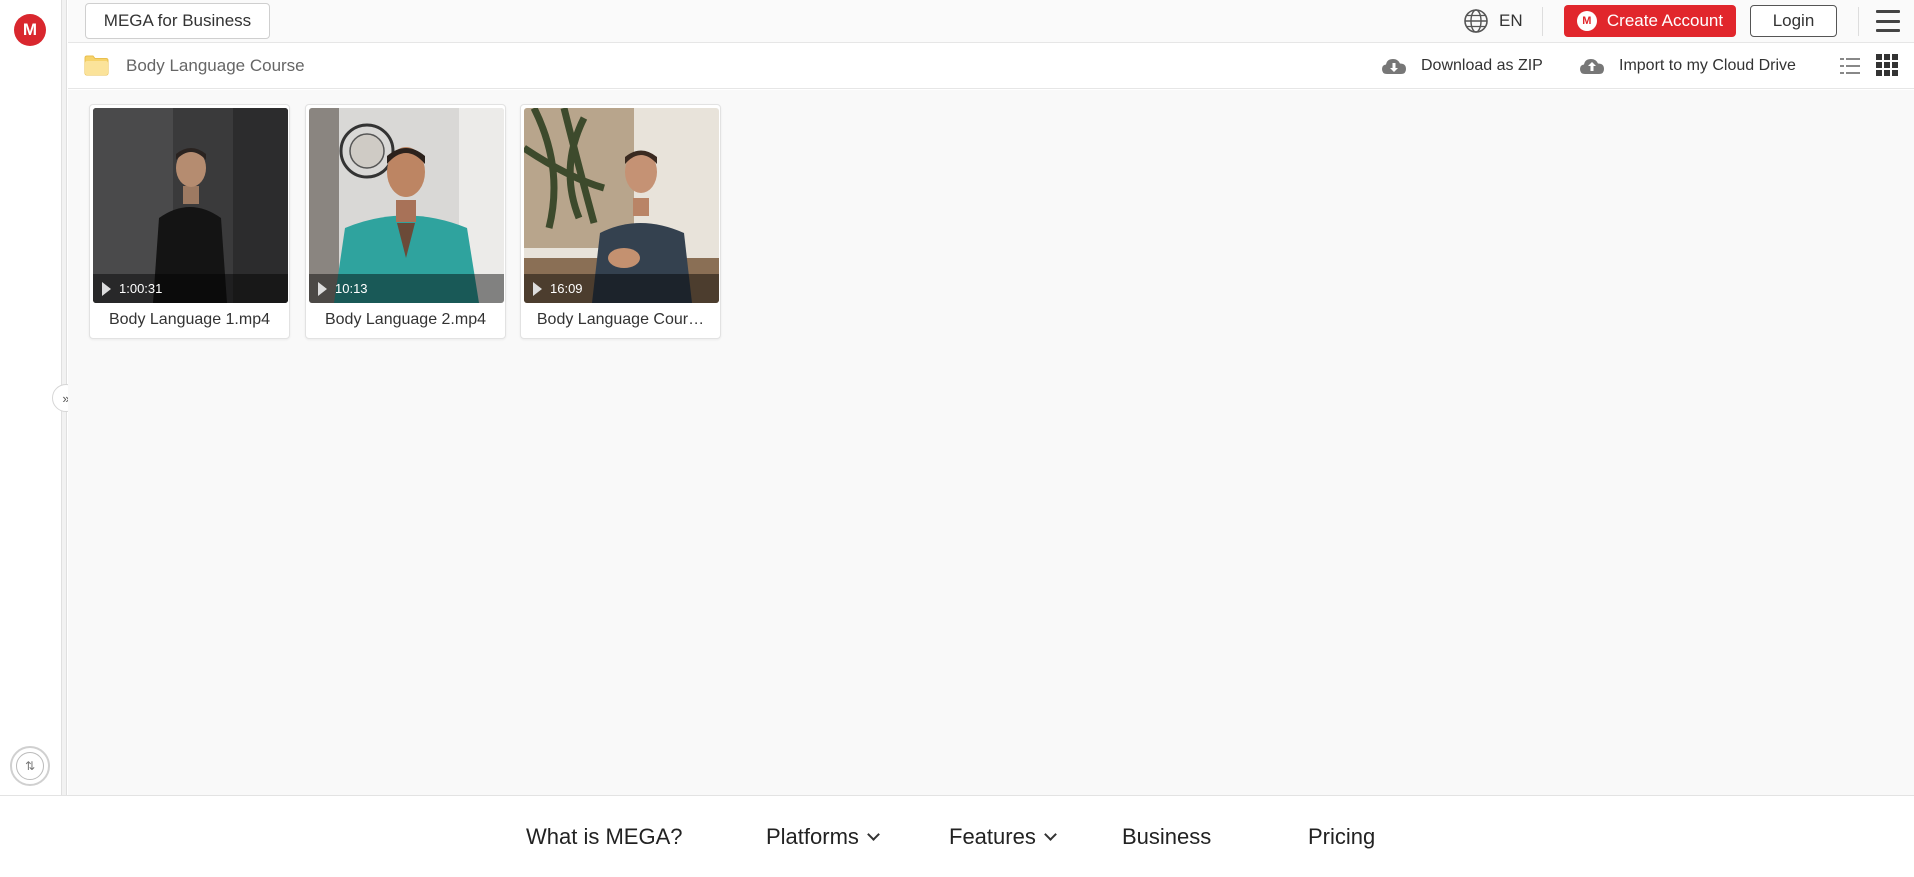 This screenshot has width=1914, height=877. I want to click on footer-link-pricing: Pricing, so click(1341, 837).